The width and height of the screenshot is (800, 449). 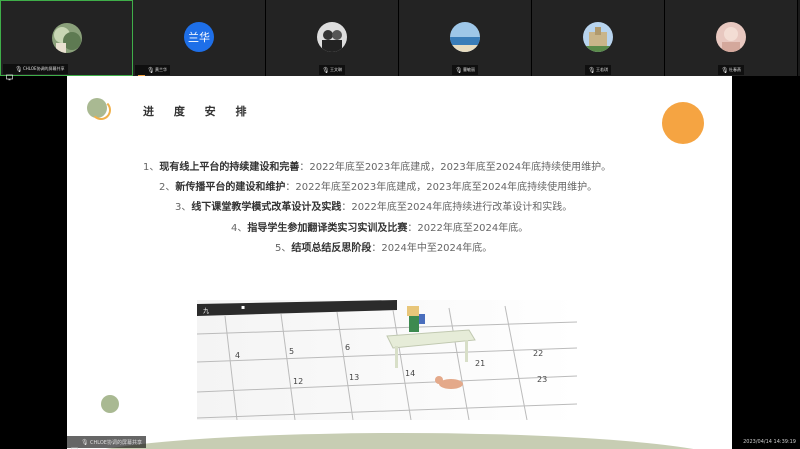 I want to click on photo-people-icon, so click(x=332, y=37).